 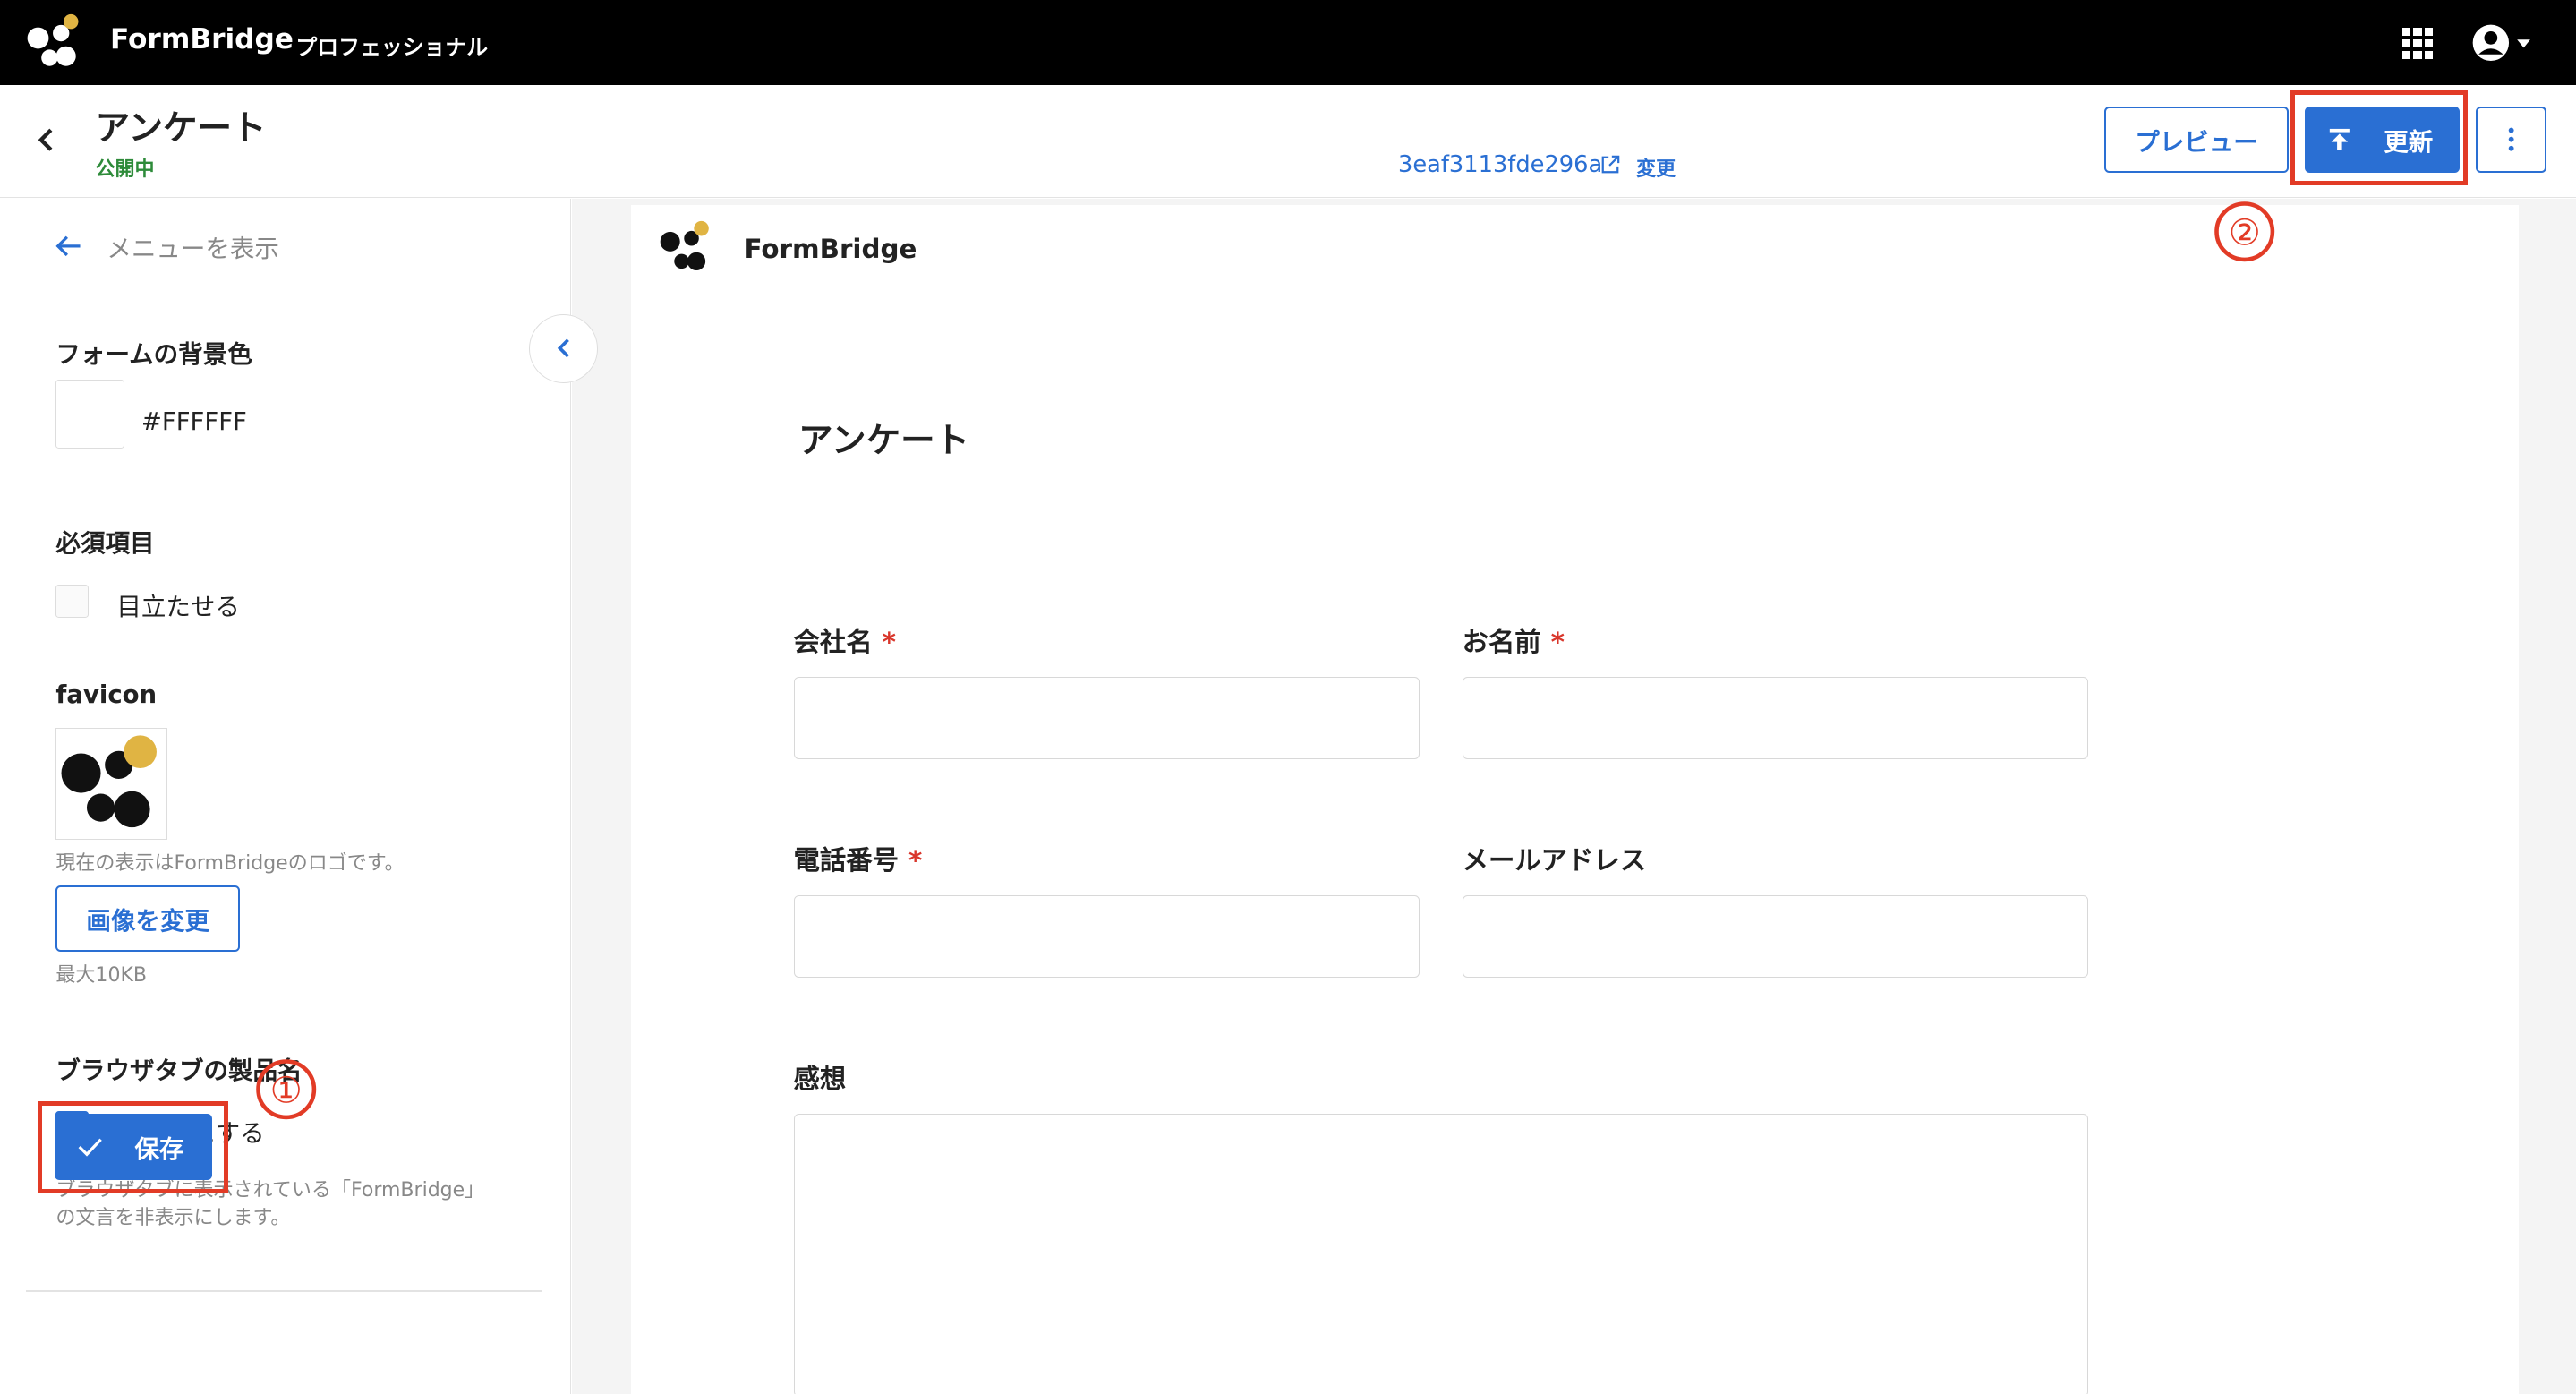 I want to click on field-label-comments: 感想, so click(x=820, y=1079).